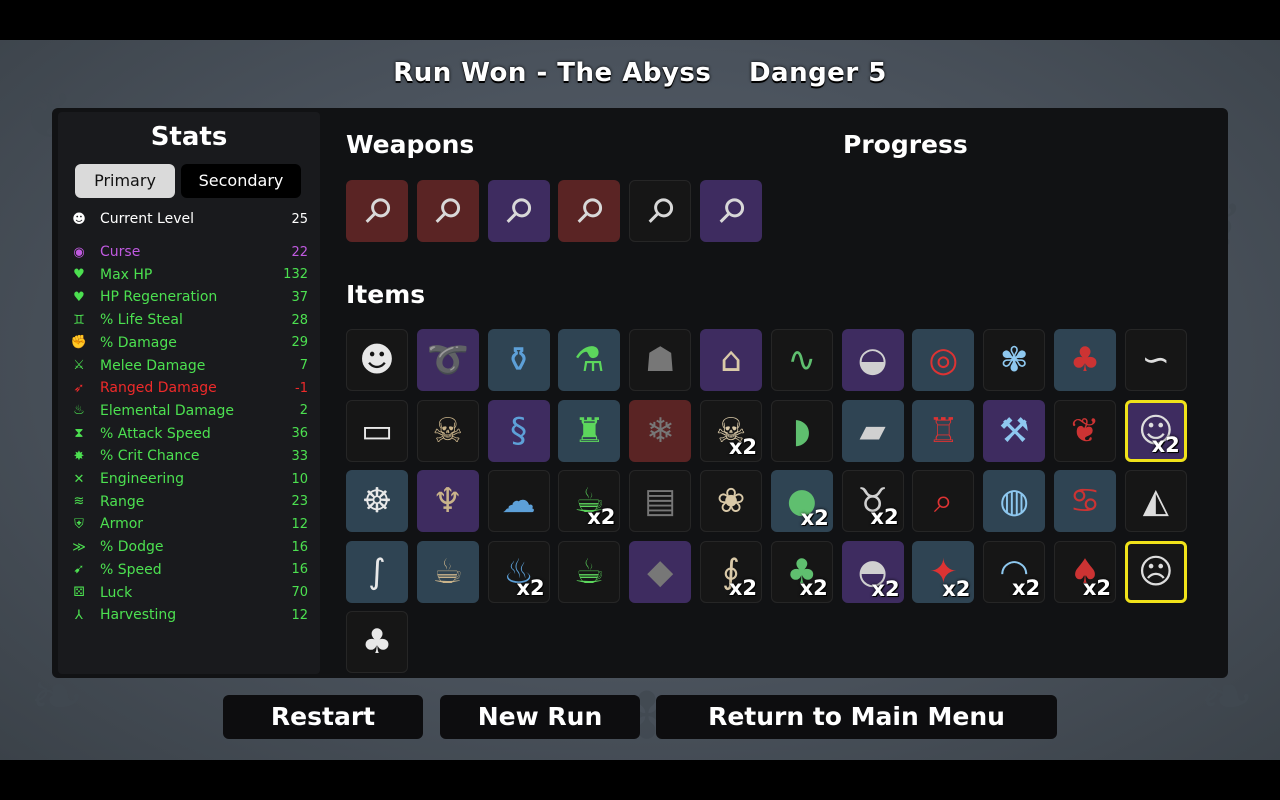  I want to click on item-slot: ❄, so click(660, 430).